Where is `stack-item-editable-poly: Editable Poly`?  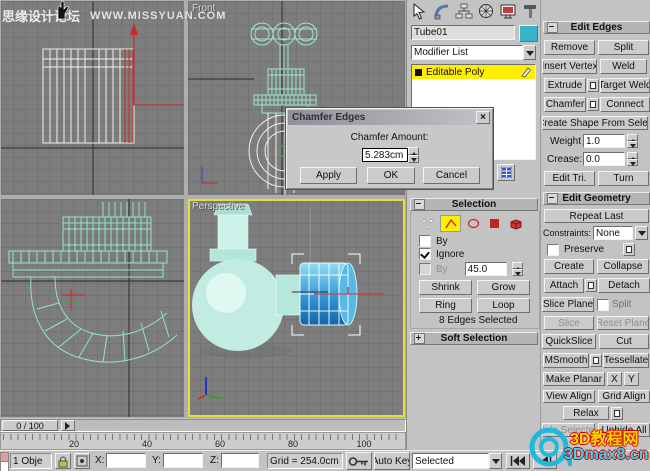 stack-item-editable-poly: Editable Poly is located at coordinates (473, 72).